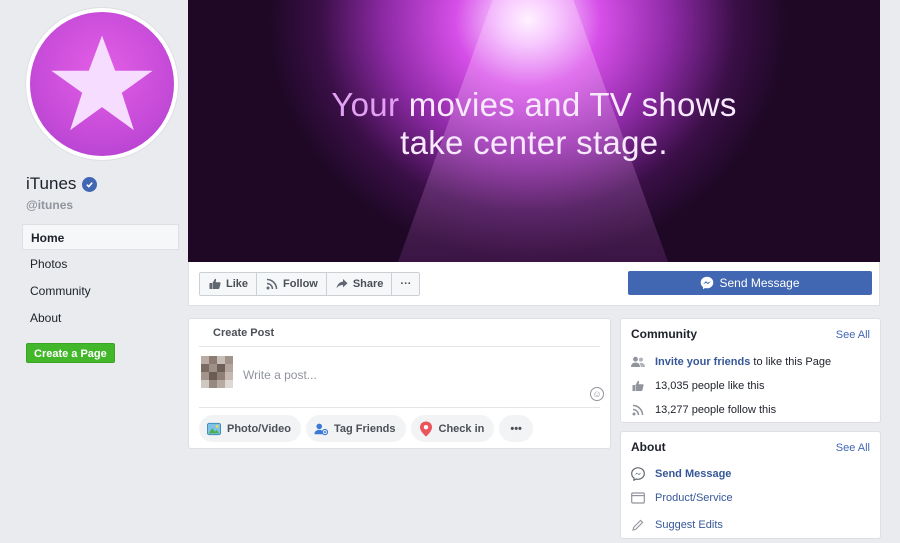 This screenshot has height=543, width=900. What do you see at coordinates (405, 284) in the screenshot?
I see `more-actions-button: ···` at bounding box center [405, 284].